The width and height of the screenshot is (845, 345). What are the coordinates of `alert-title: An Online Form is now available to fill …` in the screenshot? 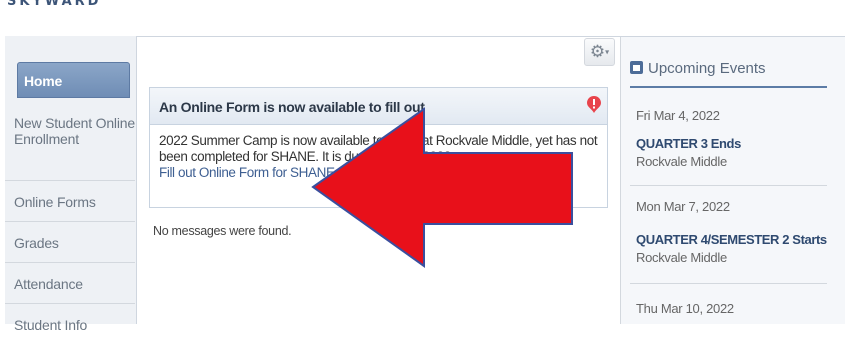 It's located at (378, 106).